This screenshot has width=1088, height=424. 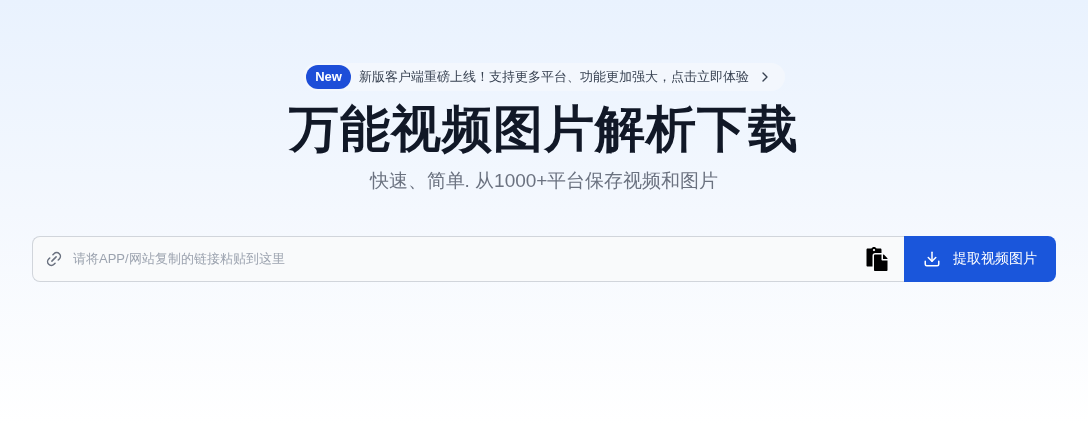 What do you see at coordinates (468, 258) in the screenshot?
I see `url-input-field: 请将APP/网站复制的链接粘贴到这里` at bounding box center [468, 258].